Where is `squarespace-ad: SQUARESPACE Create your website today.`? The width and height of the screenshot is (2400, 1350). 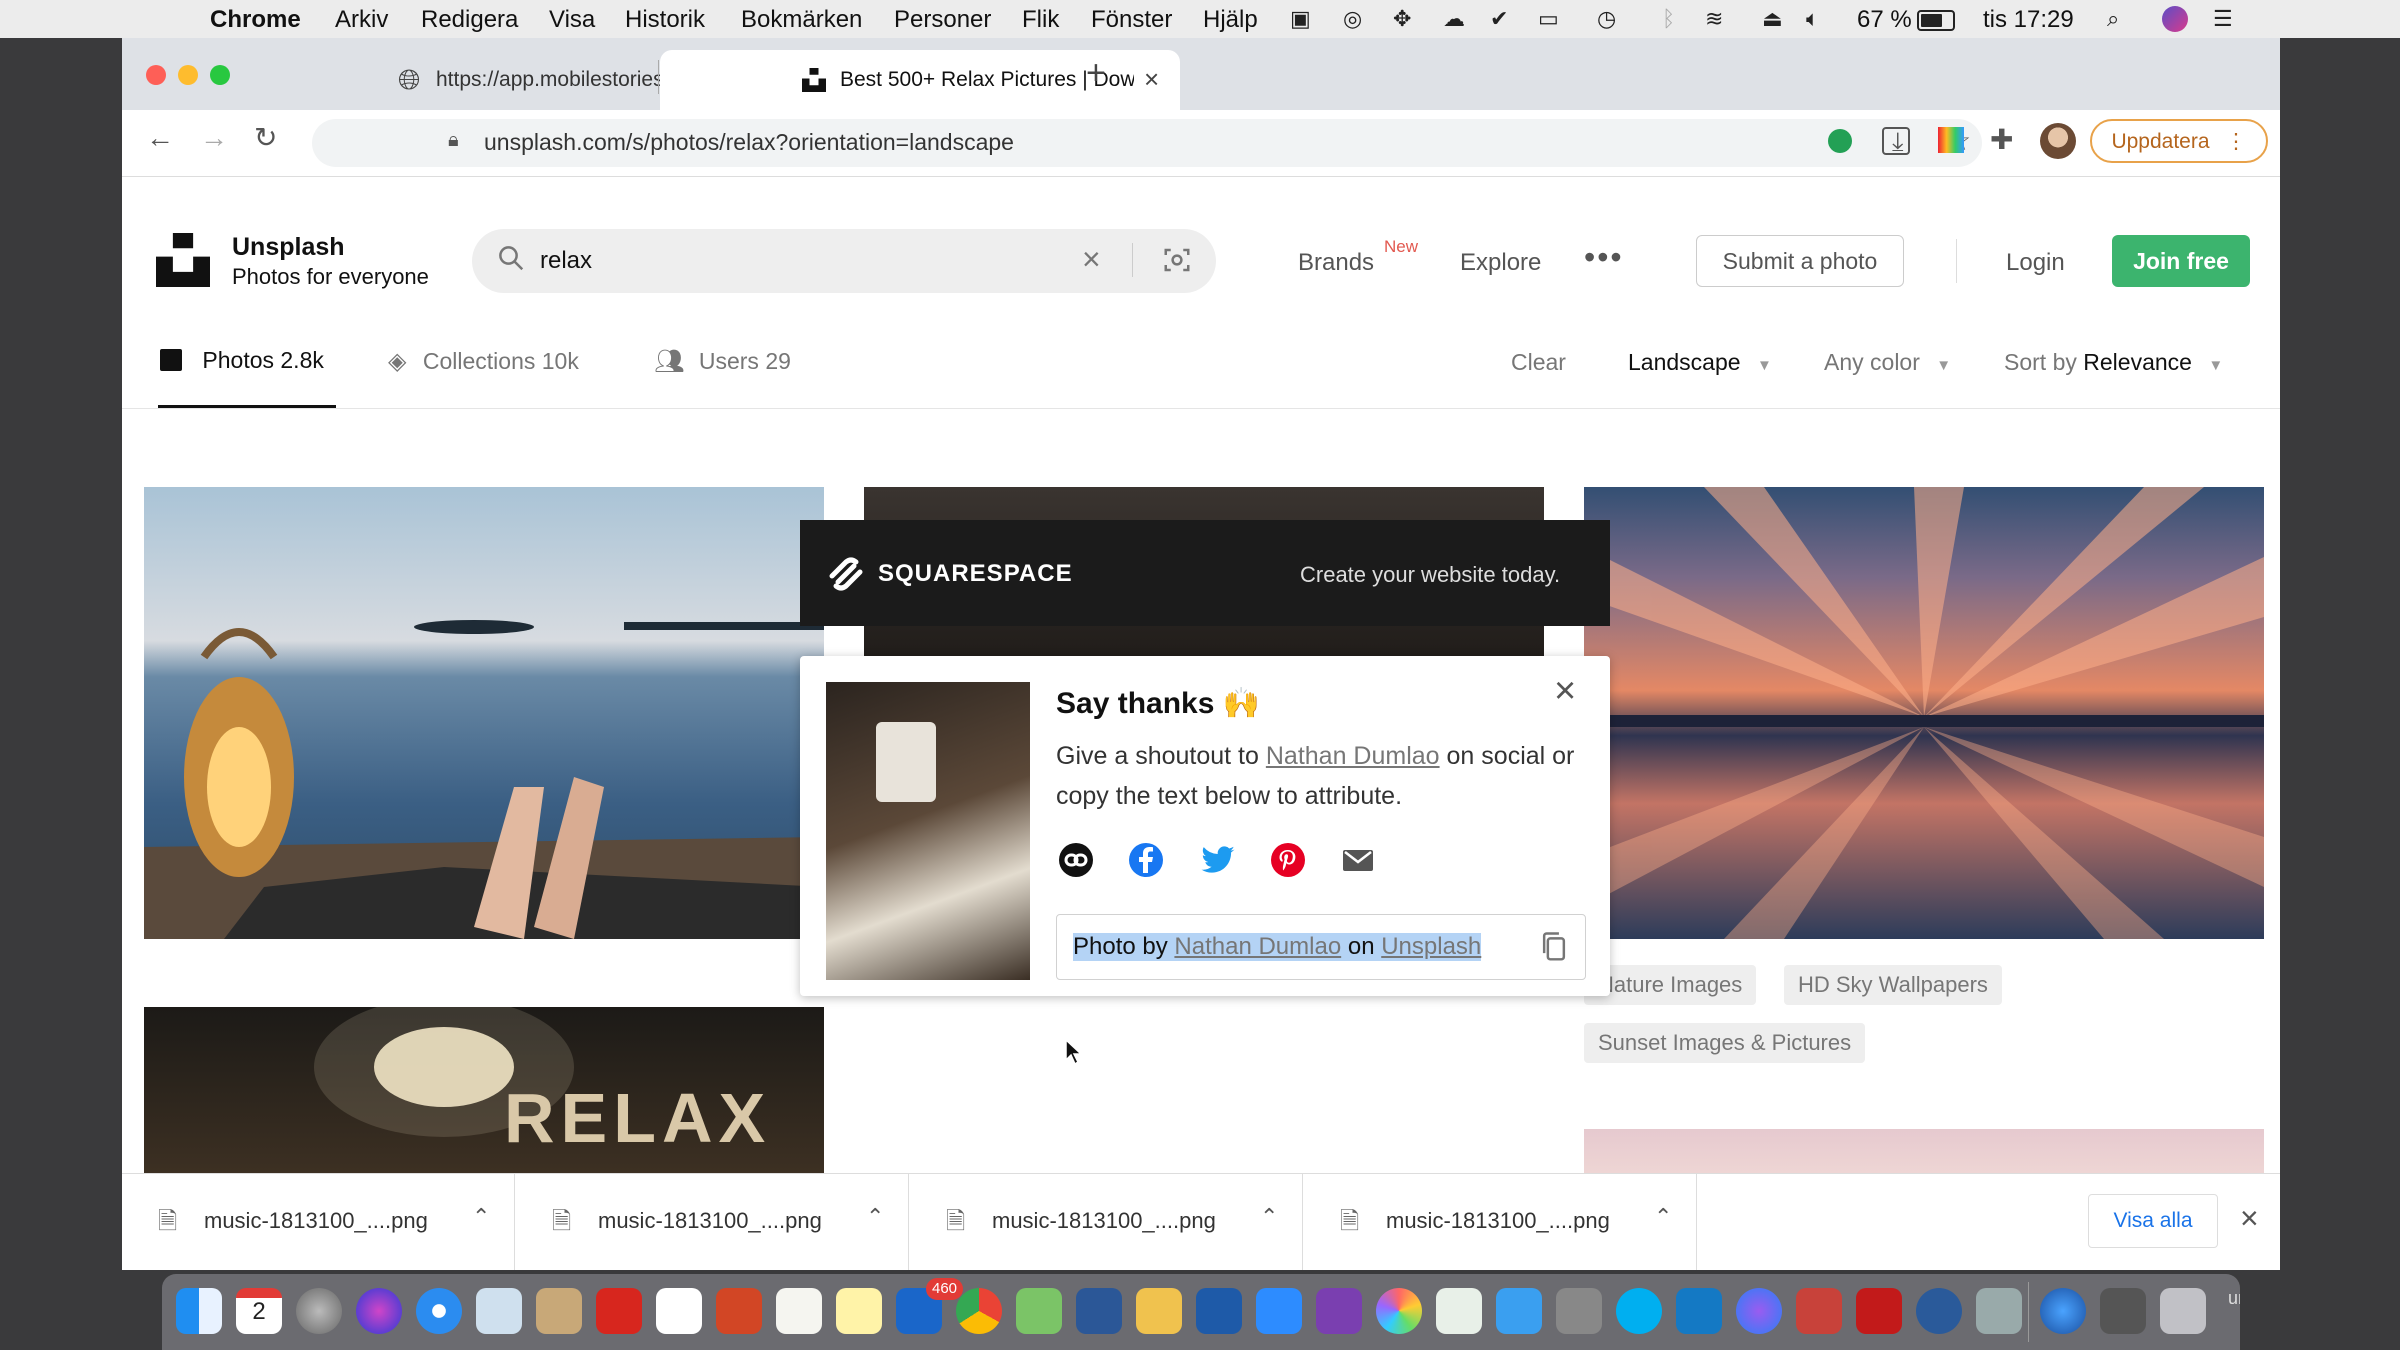 squarespace-ad: SQUARESPACE Create your website today. is located at coordinates (1205, 573).